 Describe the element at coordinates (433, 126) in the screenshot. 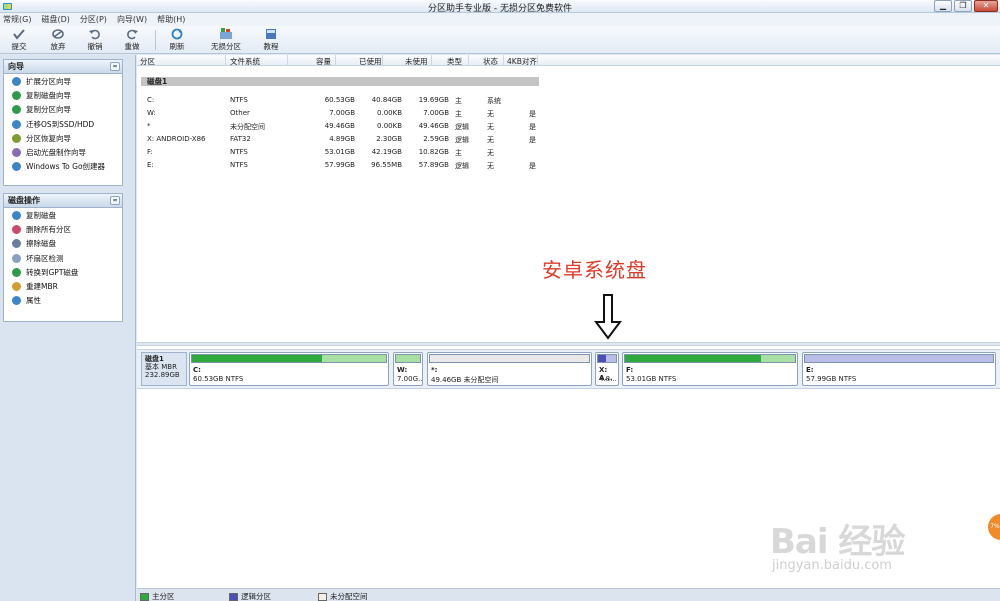

I see `cell-unused: 49.46GB` at that location.